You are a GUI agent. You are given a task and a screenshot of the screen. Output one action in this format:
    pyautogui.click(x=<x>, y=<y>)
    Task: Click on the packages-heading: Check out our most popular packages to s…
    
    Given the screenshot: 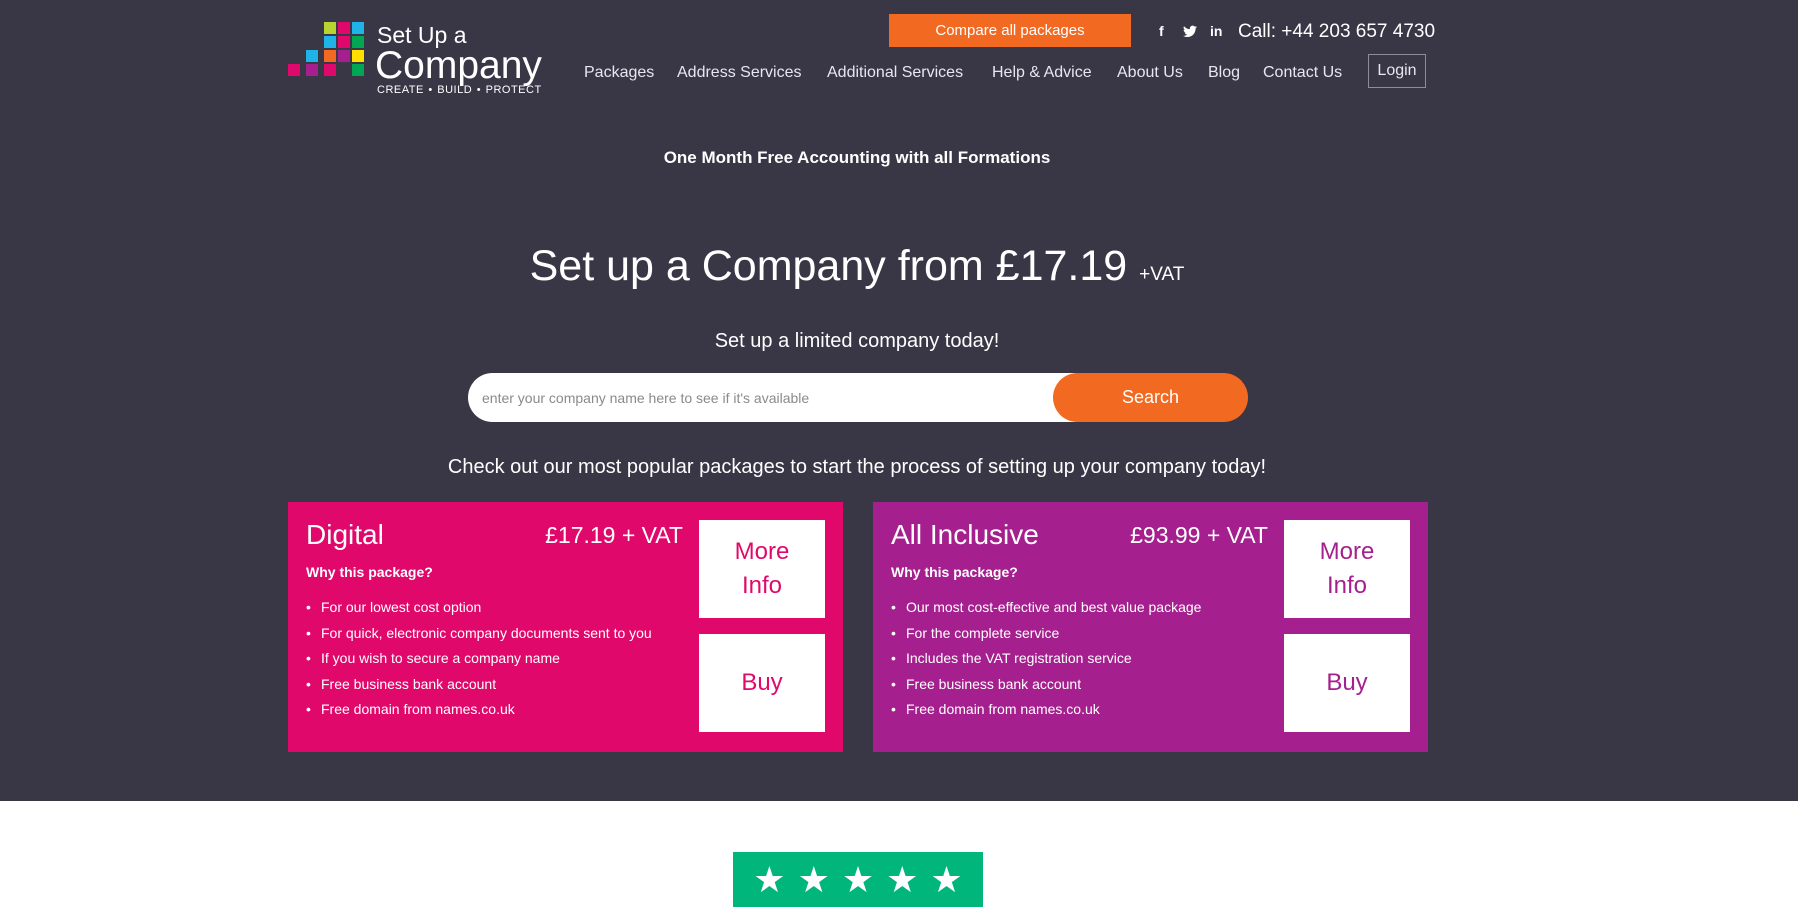 What is the action you would take?
    pyautogui.click(x=857, y=467)
    